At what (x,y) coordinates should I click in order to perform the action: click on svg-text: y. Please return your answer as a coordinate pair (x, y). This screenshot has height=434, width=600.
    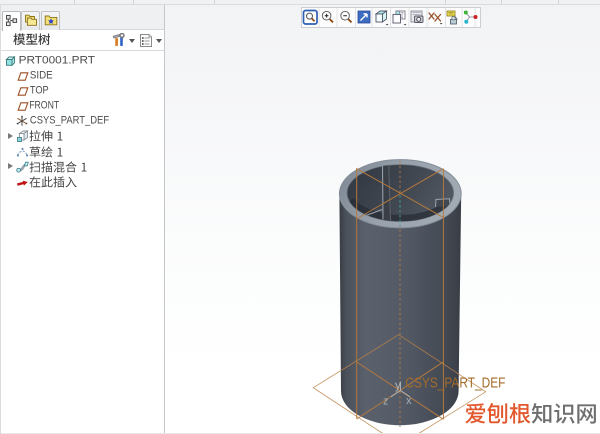
    Looking at the image, I should click on (398, 386).